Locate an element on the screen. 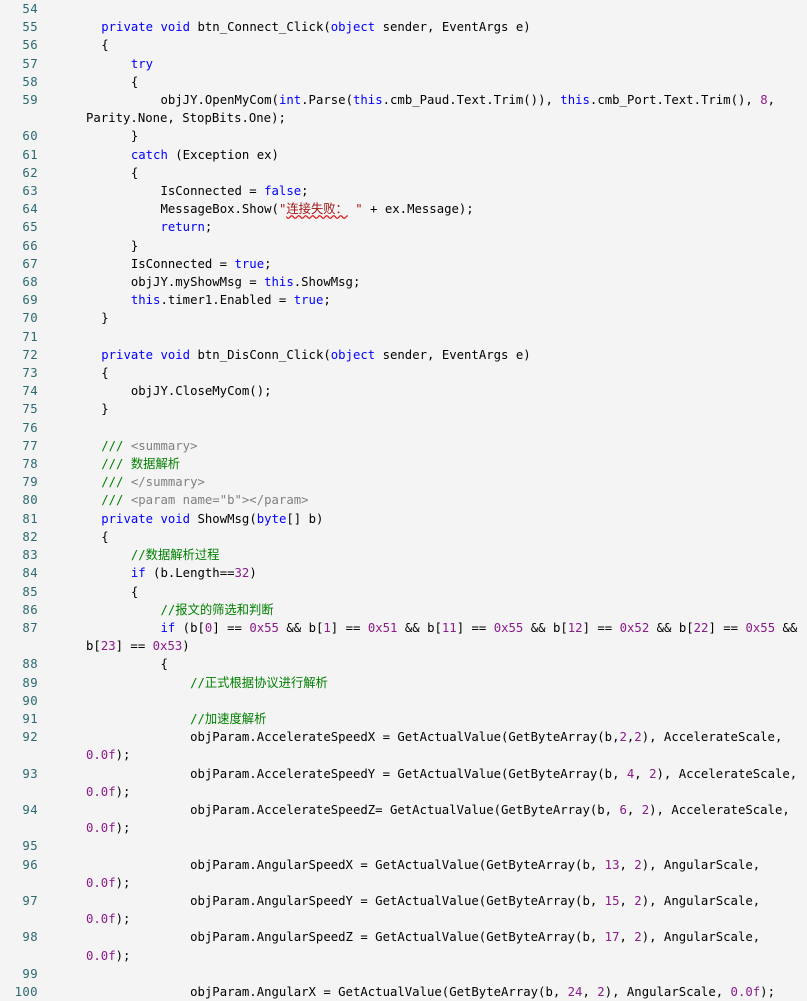 This screenshot has height=1001, width=807. code-line: 74 objJY.CloseMyCom(); is located at coordinates (403, 391).